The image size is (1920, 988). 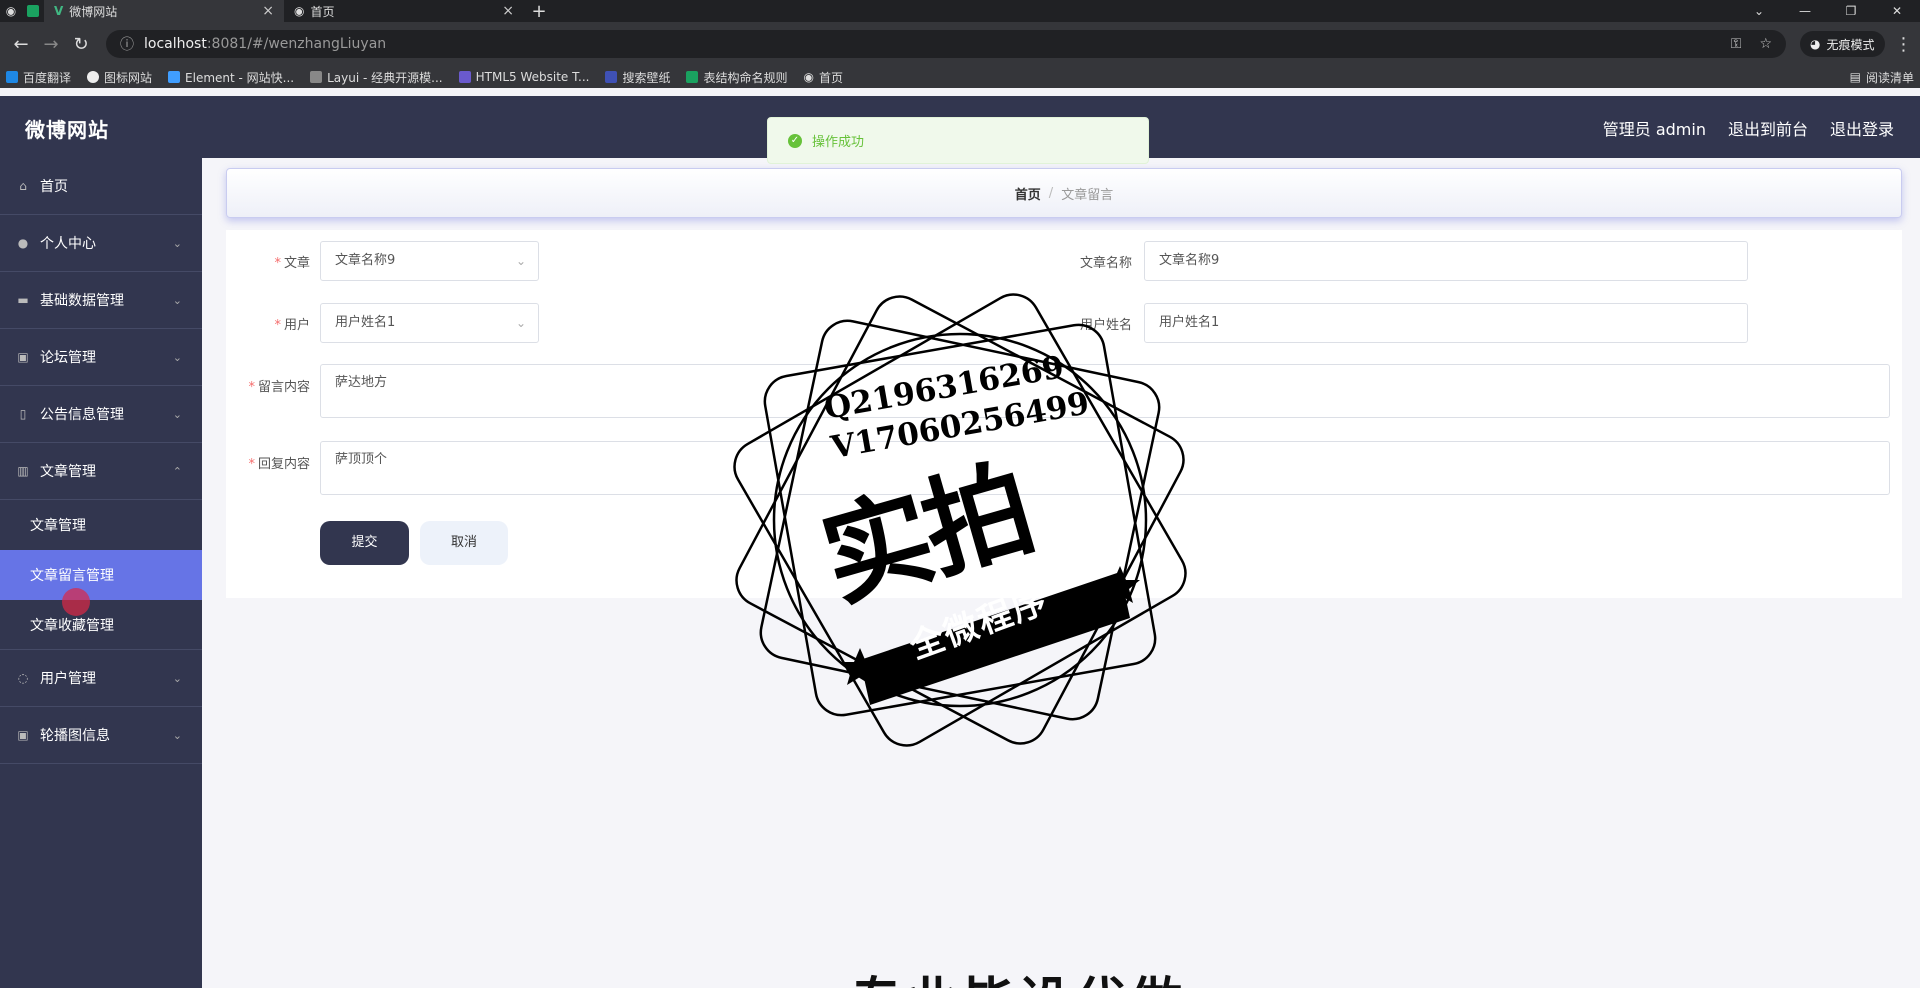 I want to click on tab-title: 首页, so click(x=322, y=11).